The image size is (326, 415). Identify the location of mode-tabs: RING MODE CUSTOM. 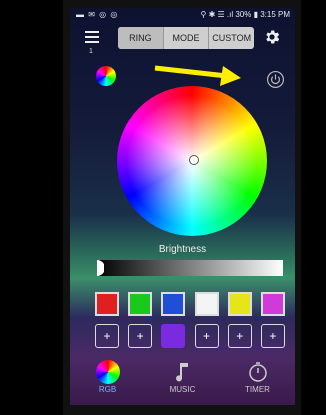
(186, 38).